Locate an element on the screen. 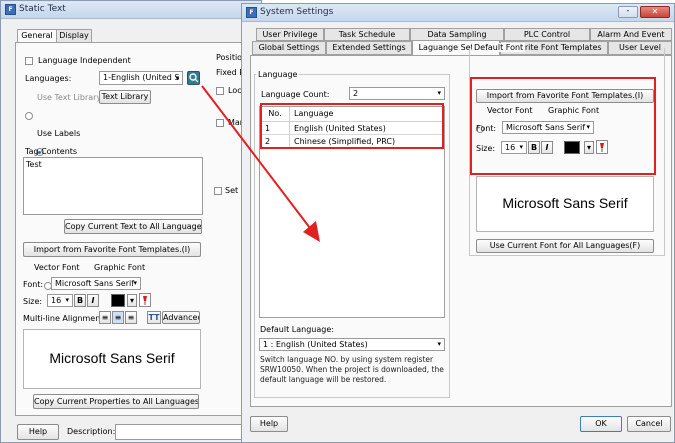  lock-checkbox is located at coordinates (220, 91).